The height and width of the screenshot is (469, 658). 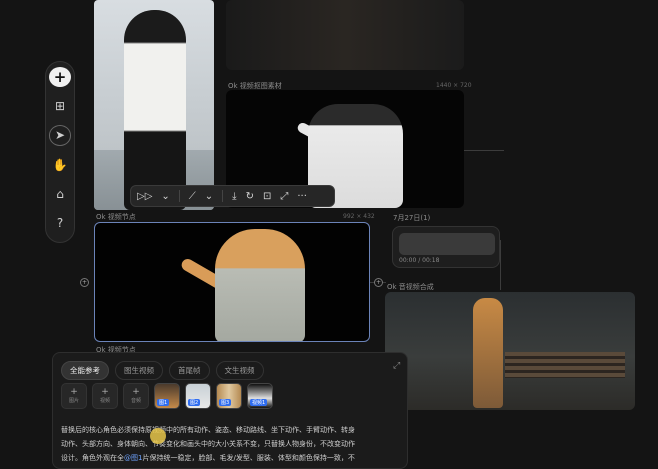 What do you see at coordinates (60, 165) in the screenshot?
I see `hand-icon: ✋` at bounding box center [60, 165].